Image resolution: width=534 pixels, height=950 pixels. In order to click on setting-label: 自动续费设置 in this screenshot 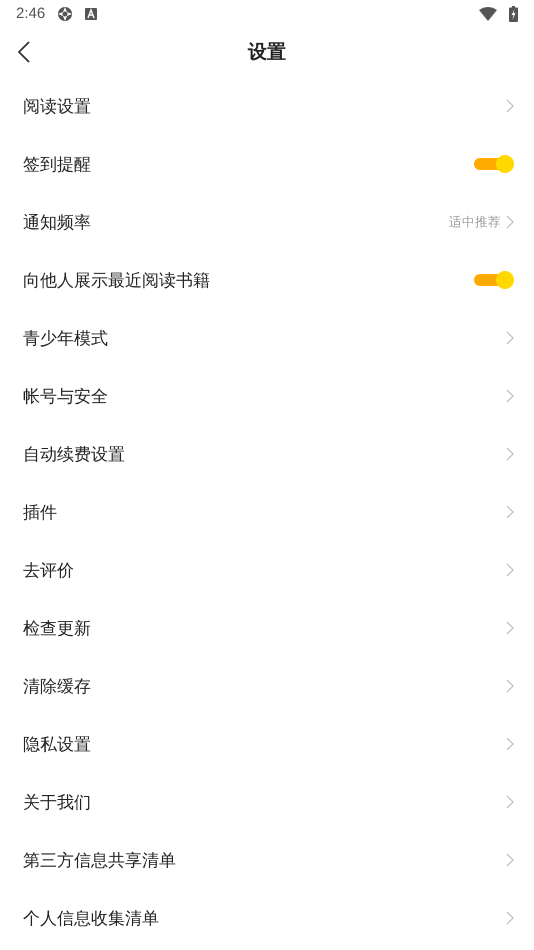, I will do `click(74, 455)`.